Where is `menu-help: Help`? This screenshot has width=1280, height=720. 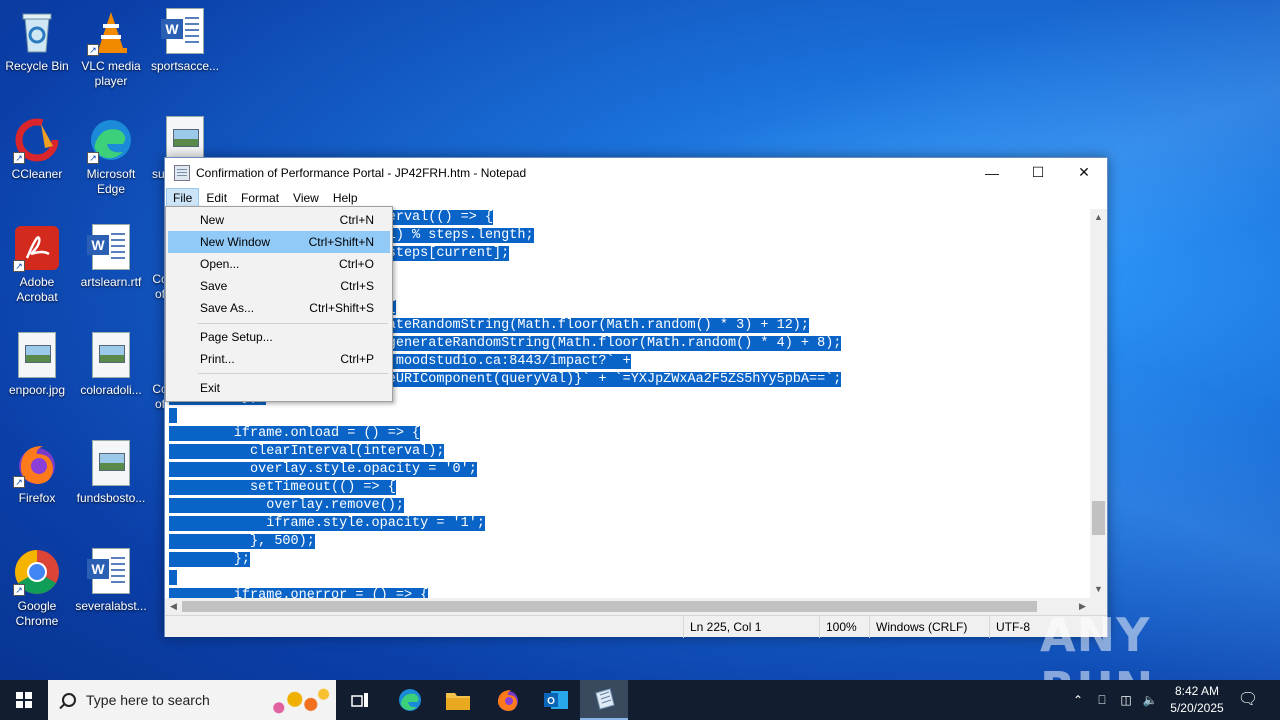 menu-help: Help is located at coordinates (345, 198).